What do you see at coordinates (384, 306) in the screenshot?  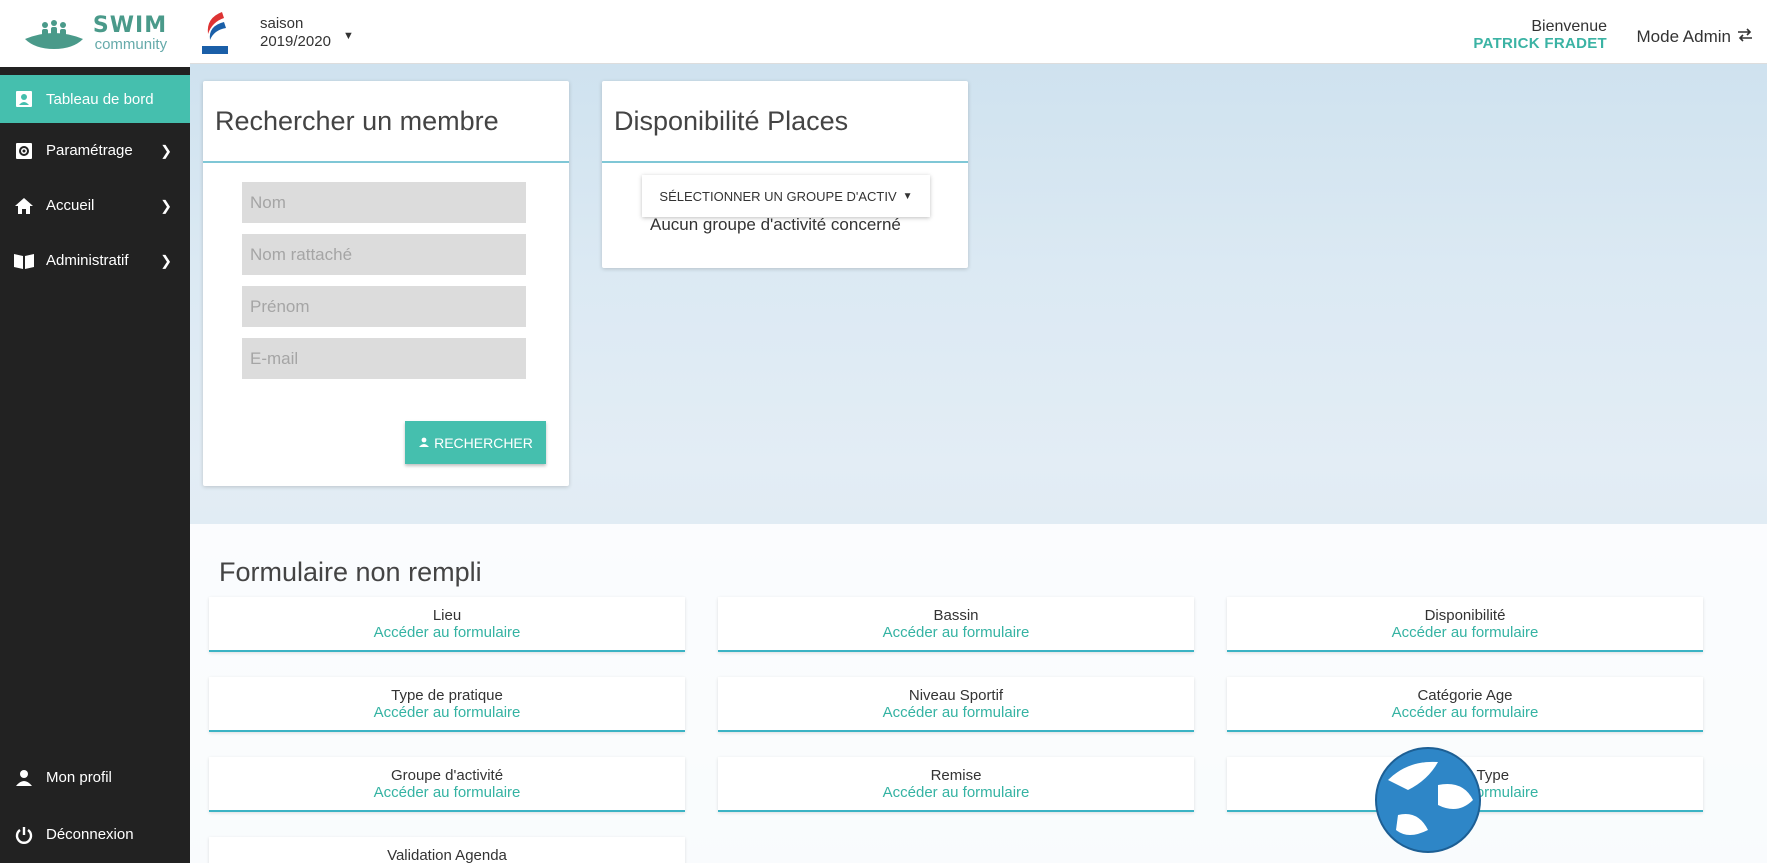 I see `prenom-input` at bounding box center [384, 306].